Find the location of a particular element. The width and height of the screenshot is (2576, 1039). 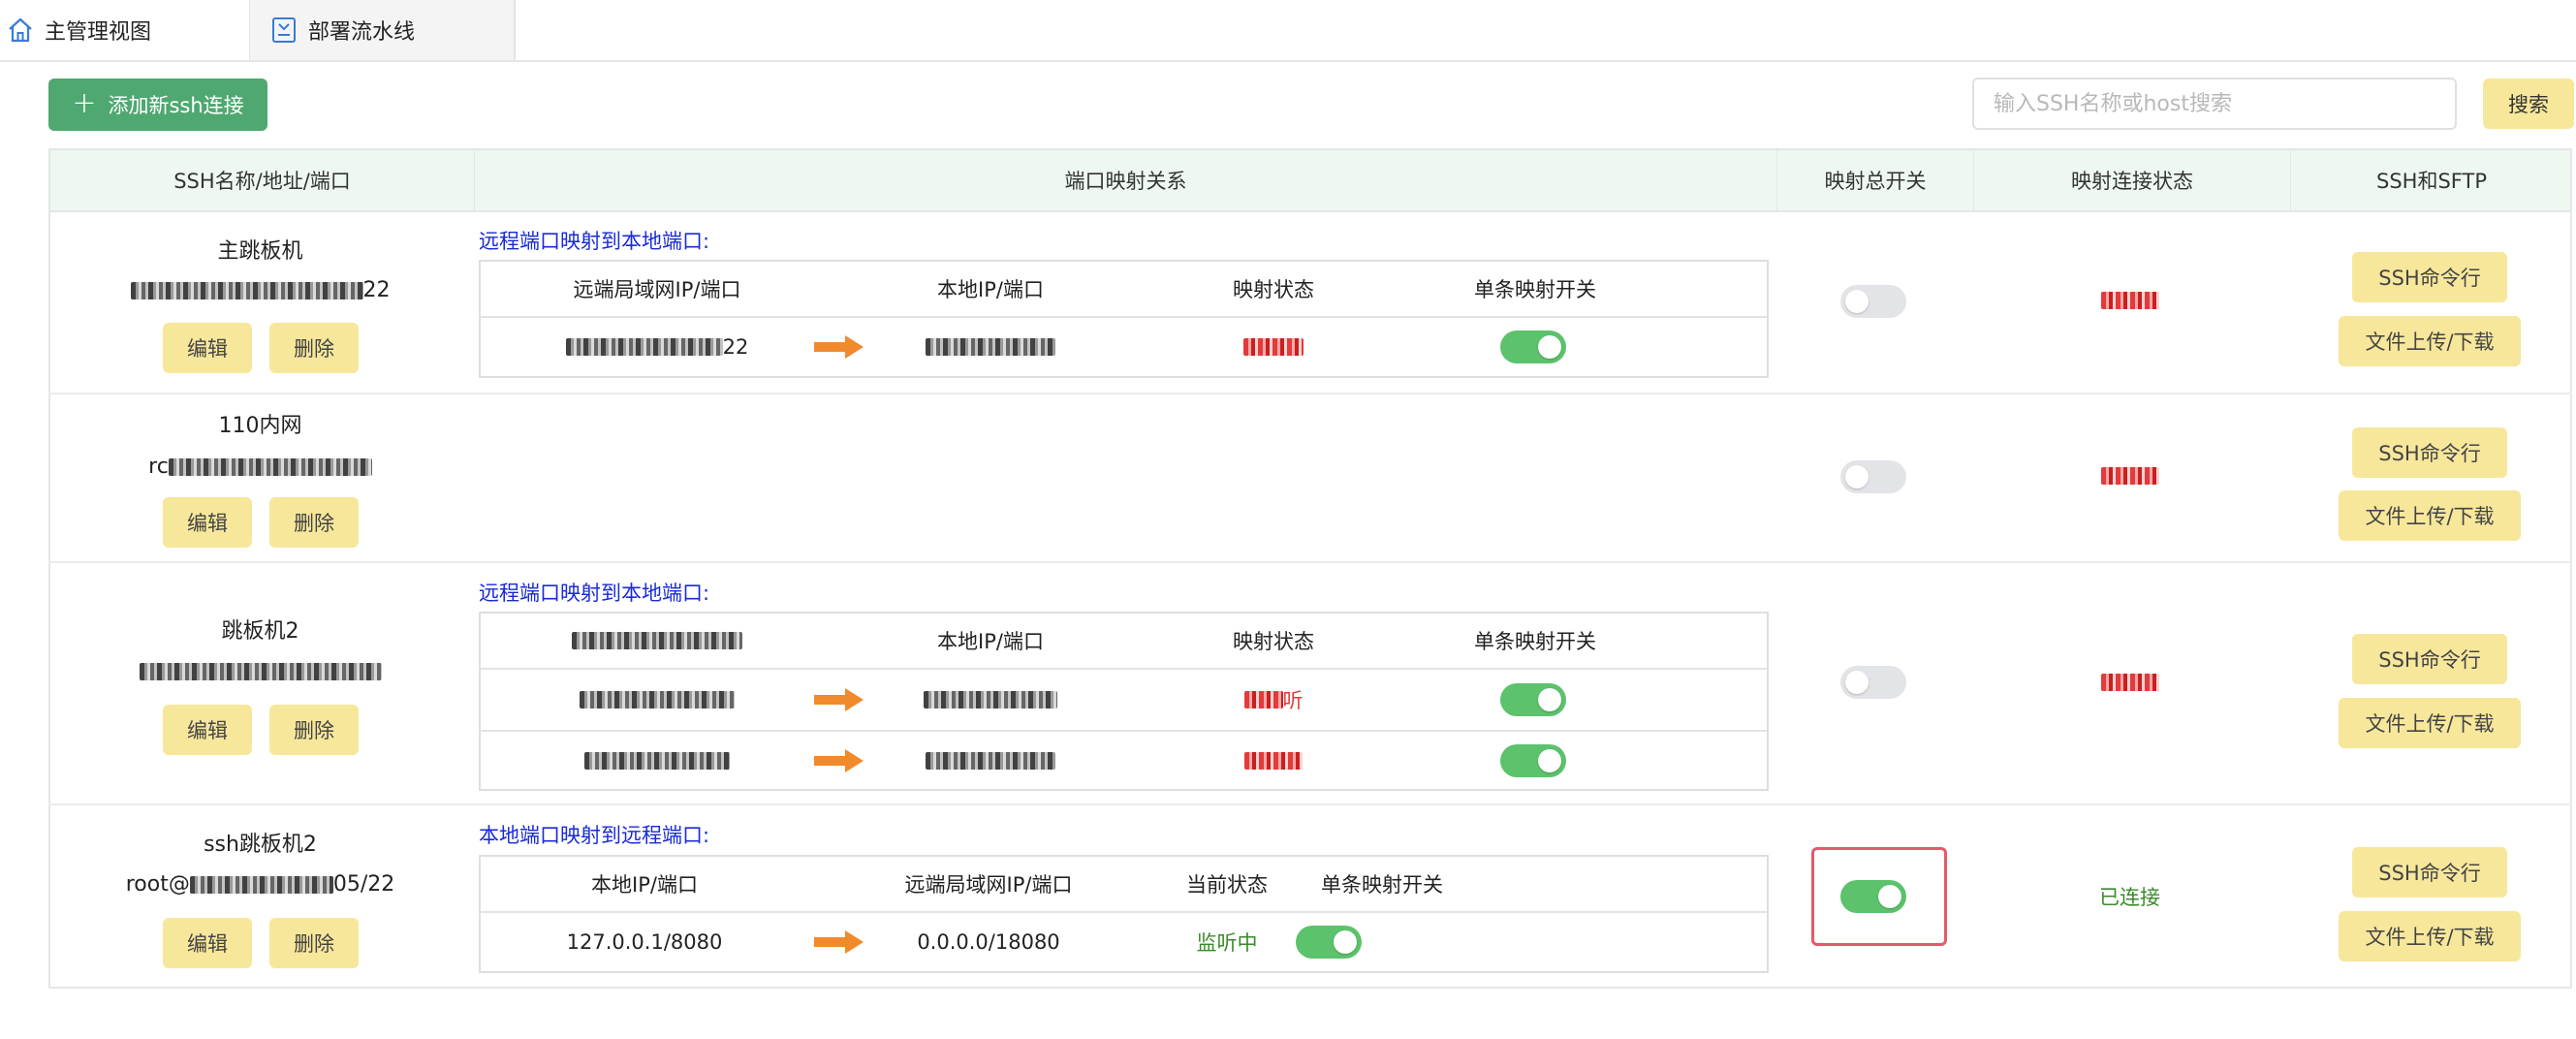

header-master-switch: 映射总开关 is located at coordinates (1874, 180).